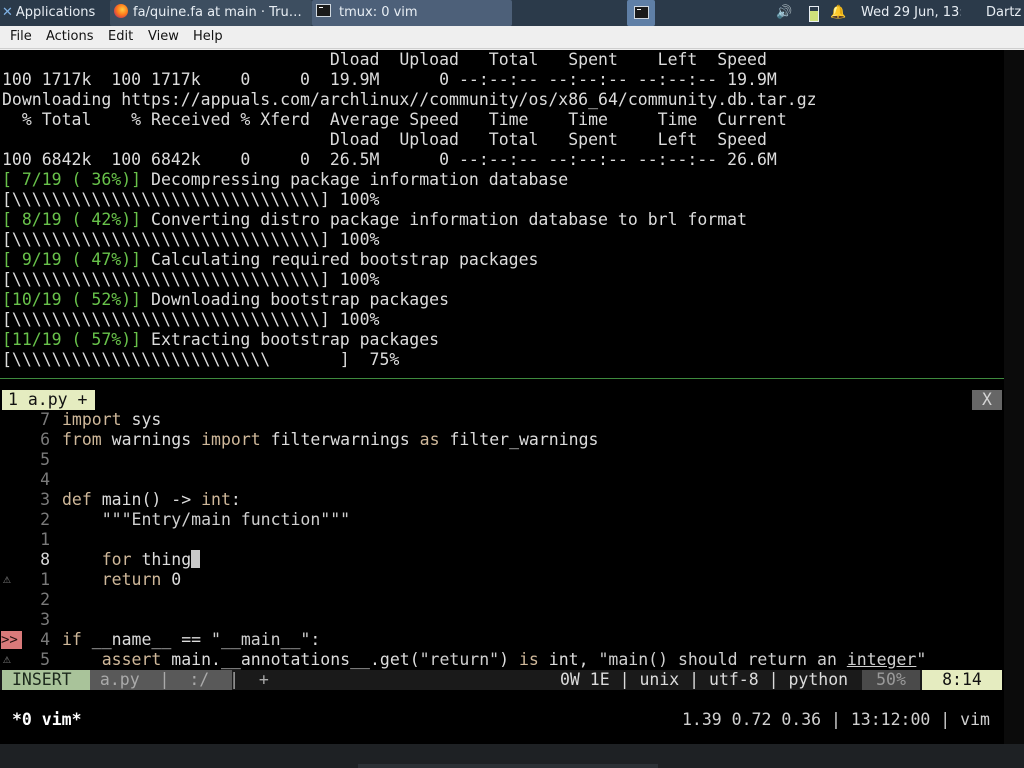  Describe the element at coordinates (72, 179) in the screenshot. I see `progress-step-label: [ 7/19 ( 36%)]` at that location.